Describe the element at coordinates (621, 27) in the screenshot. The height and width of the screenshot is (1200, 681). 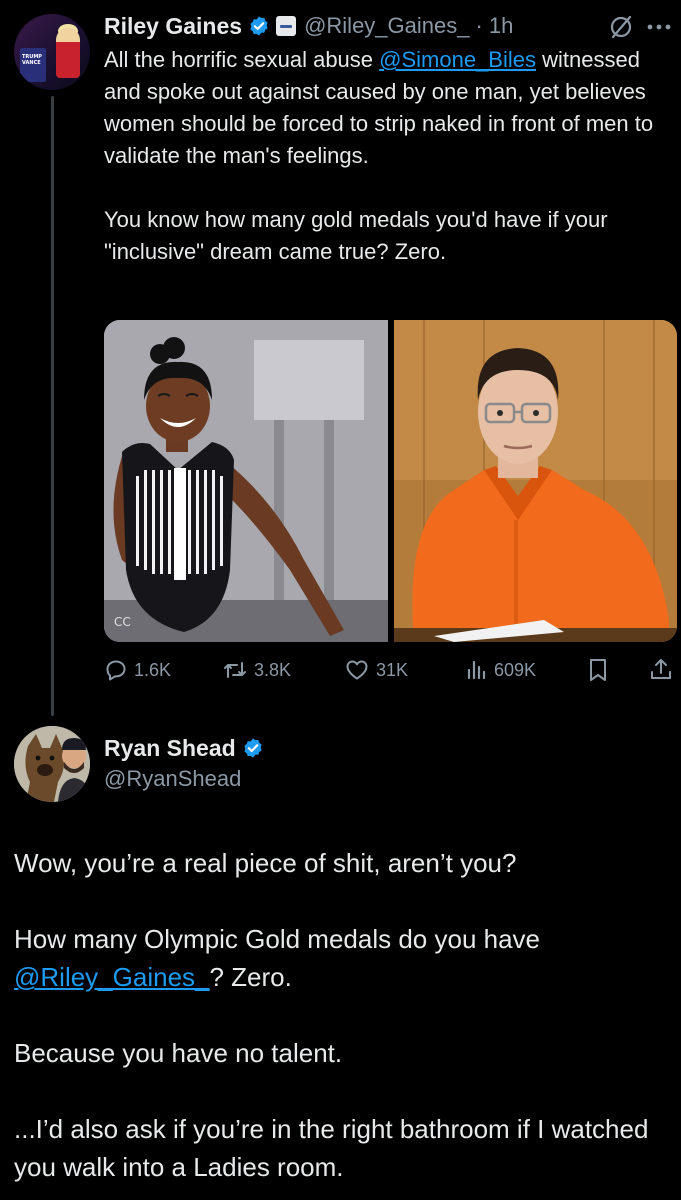
I see `grok-icon` at that location.